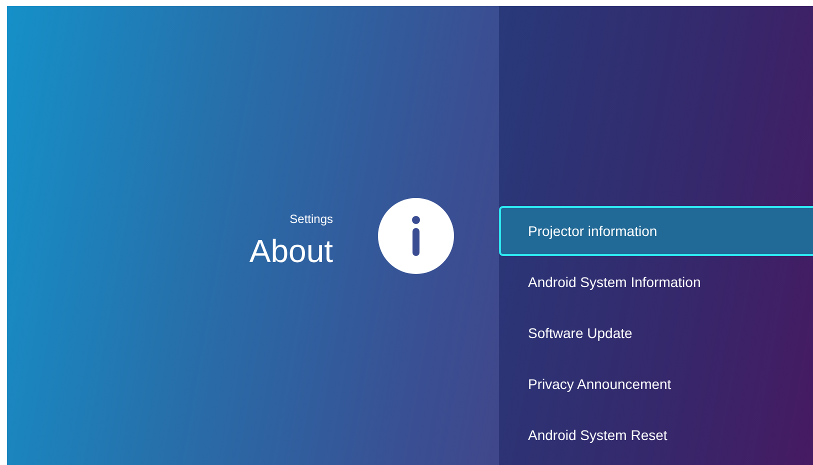  What do you see at coordinates (656, 333) in the screenshot?
I see `menu-item: Software Update` at bounding box center [656, 333].